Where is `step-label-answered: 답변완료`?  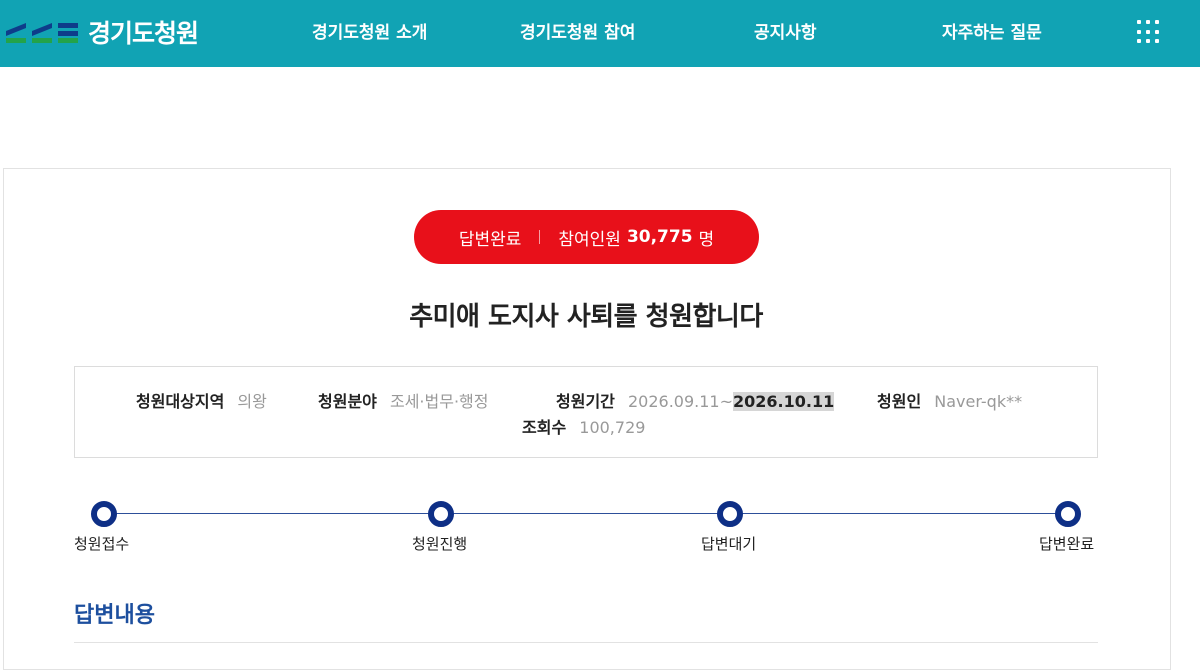
step-label-answered: 답변완료 is located at coordinates (1067, 544).